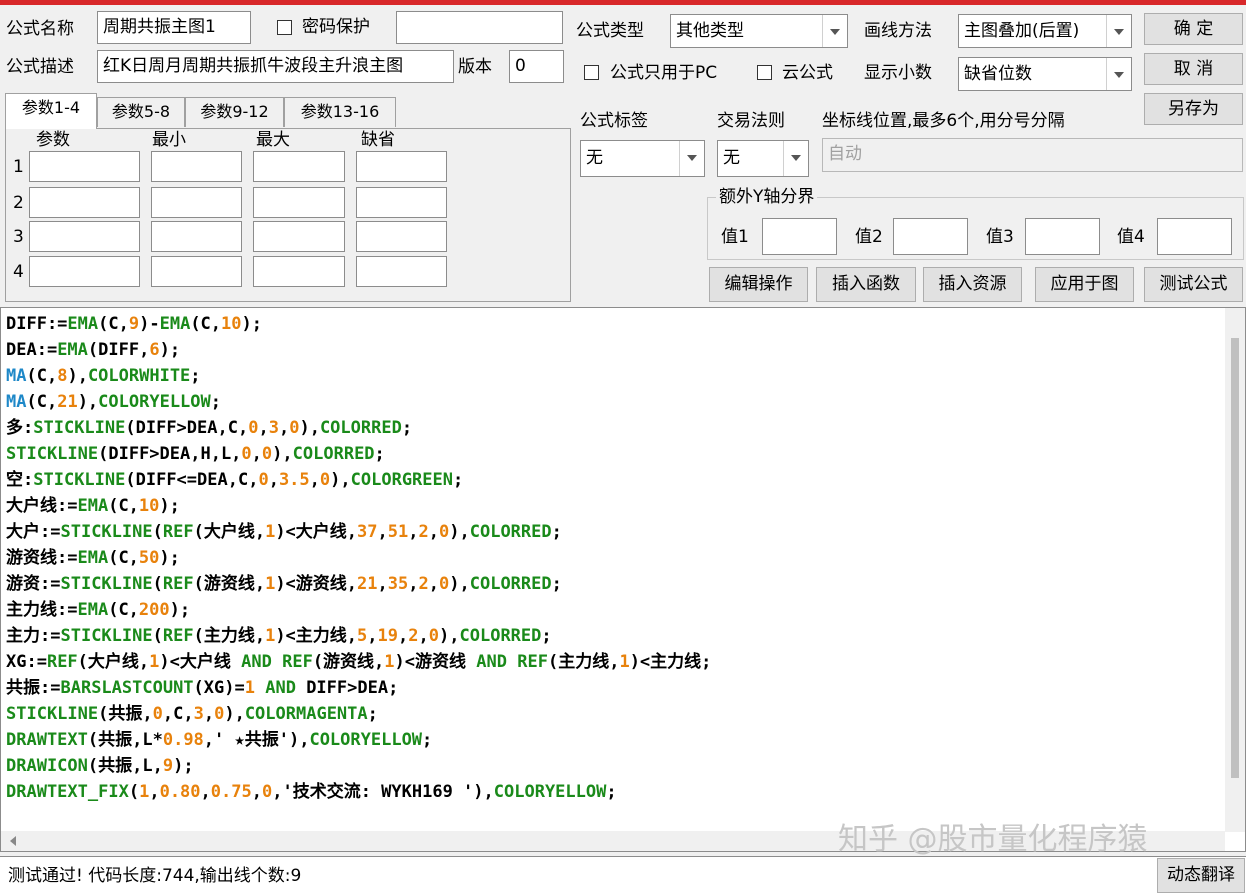 The width and height of the screenshot is (1246, 894). I want to click on formula-tag-select: 无, so click(642, 158).